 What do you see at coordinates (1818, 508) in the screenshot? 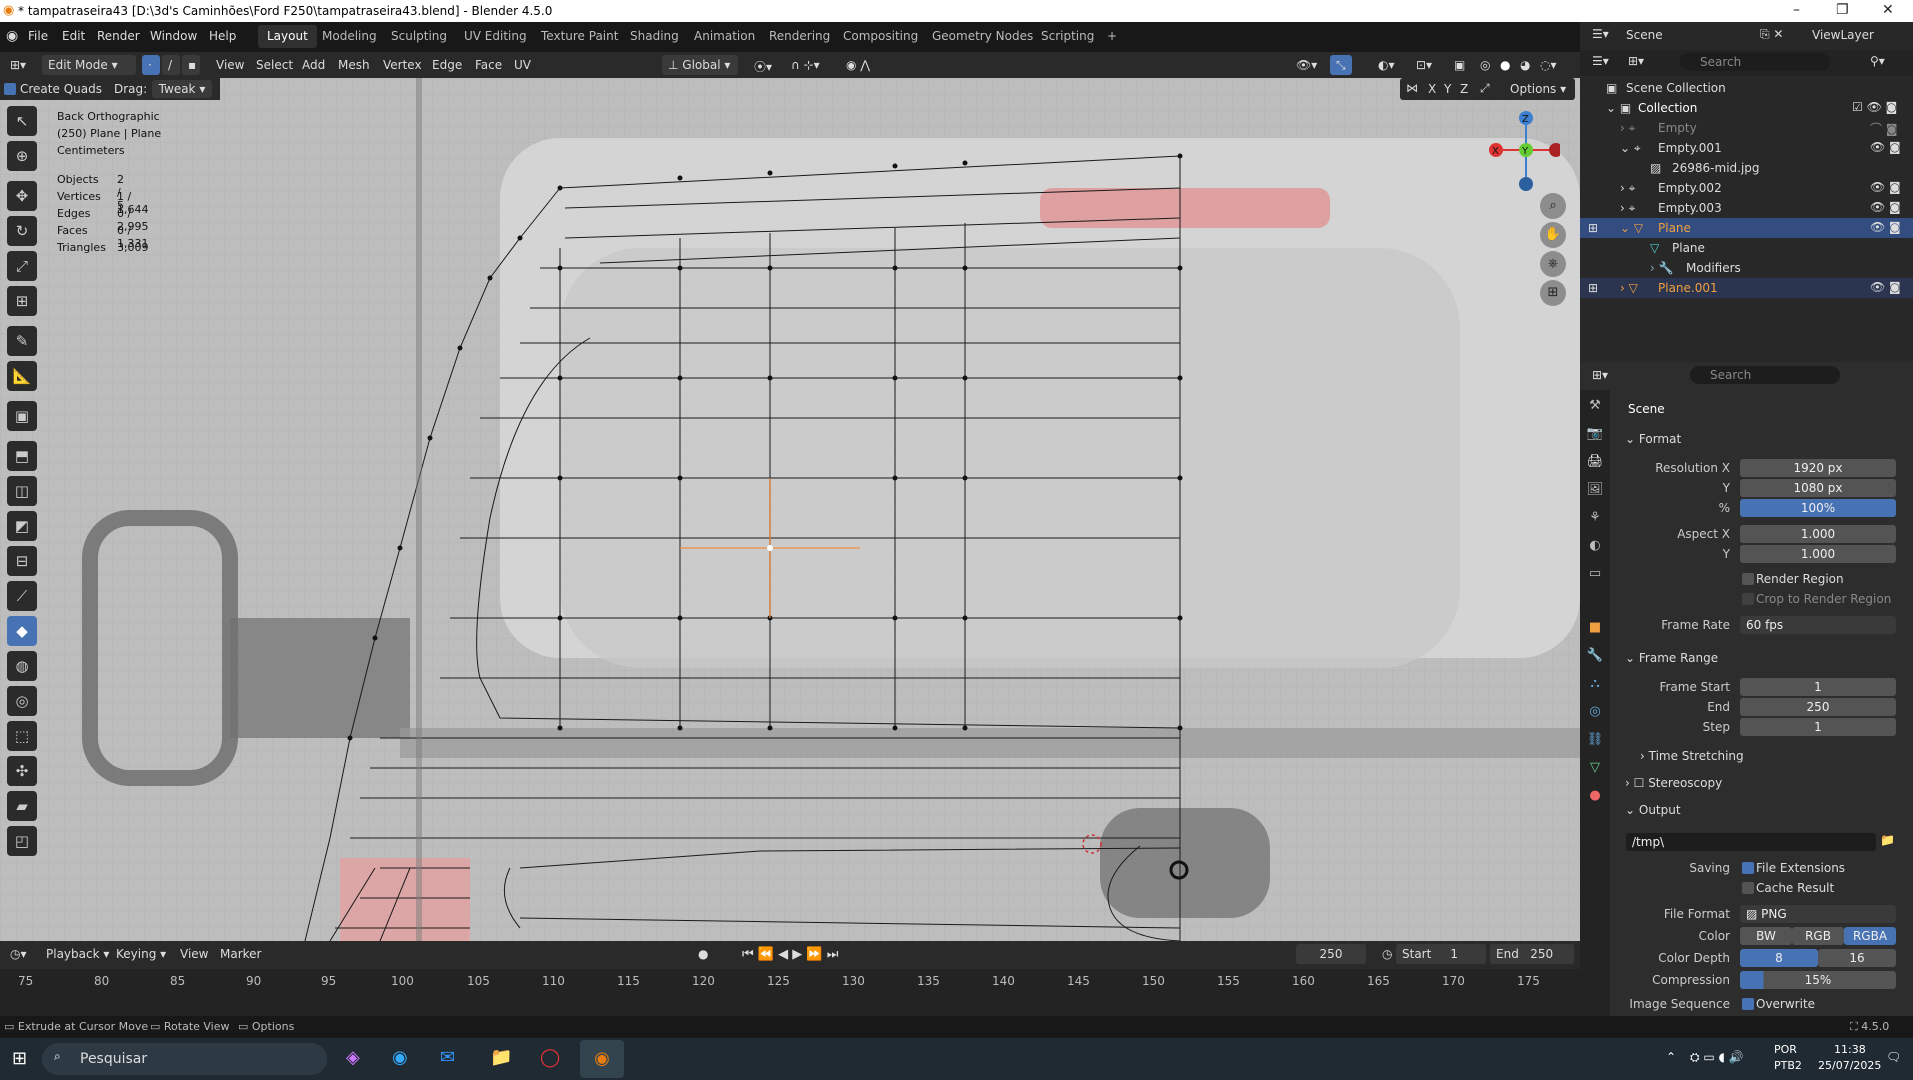
I see `res-pct-field: 100%` at bounding box center [1818, 508].